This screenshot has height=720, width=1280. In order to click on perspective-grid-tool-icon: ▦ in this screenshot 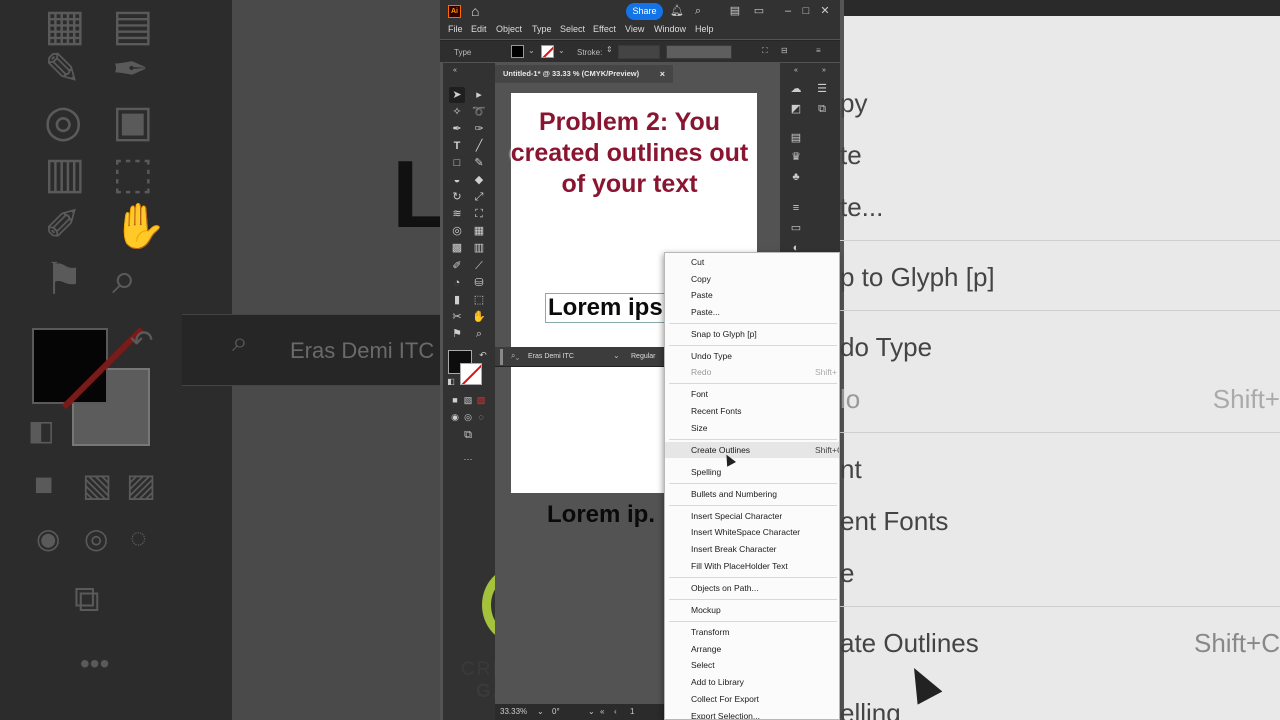, I will do `click(479, 231)`.